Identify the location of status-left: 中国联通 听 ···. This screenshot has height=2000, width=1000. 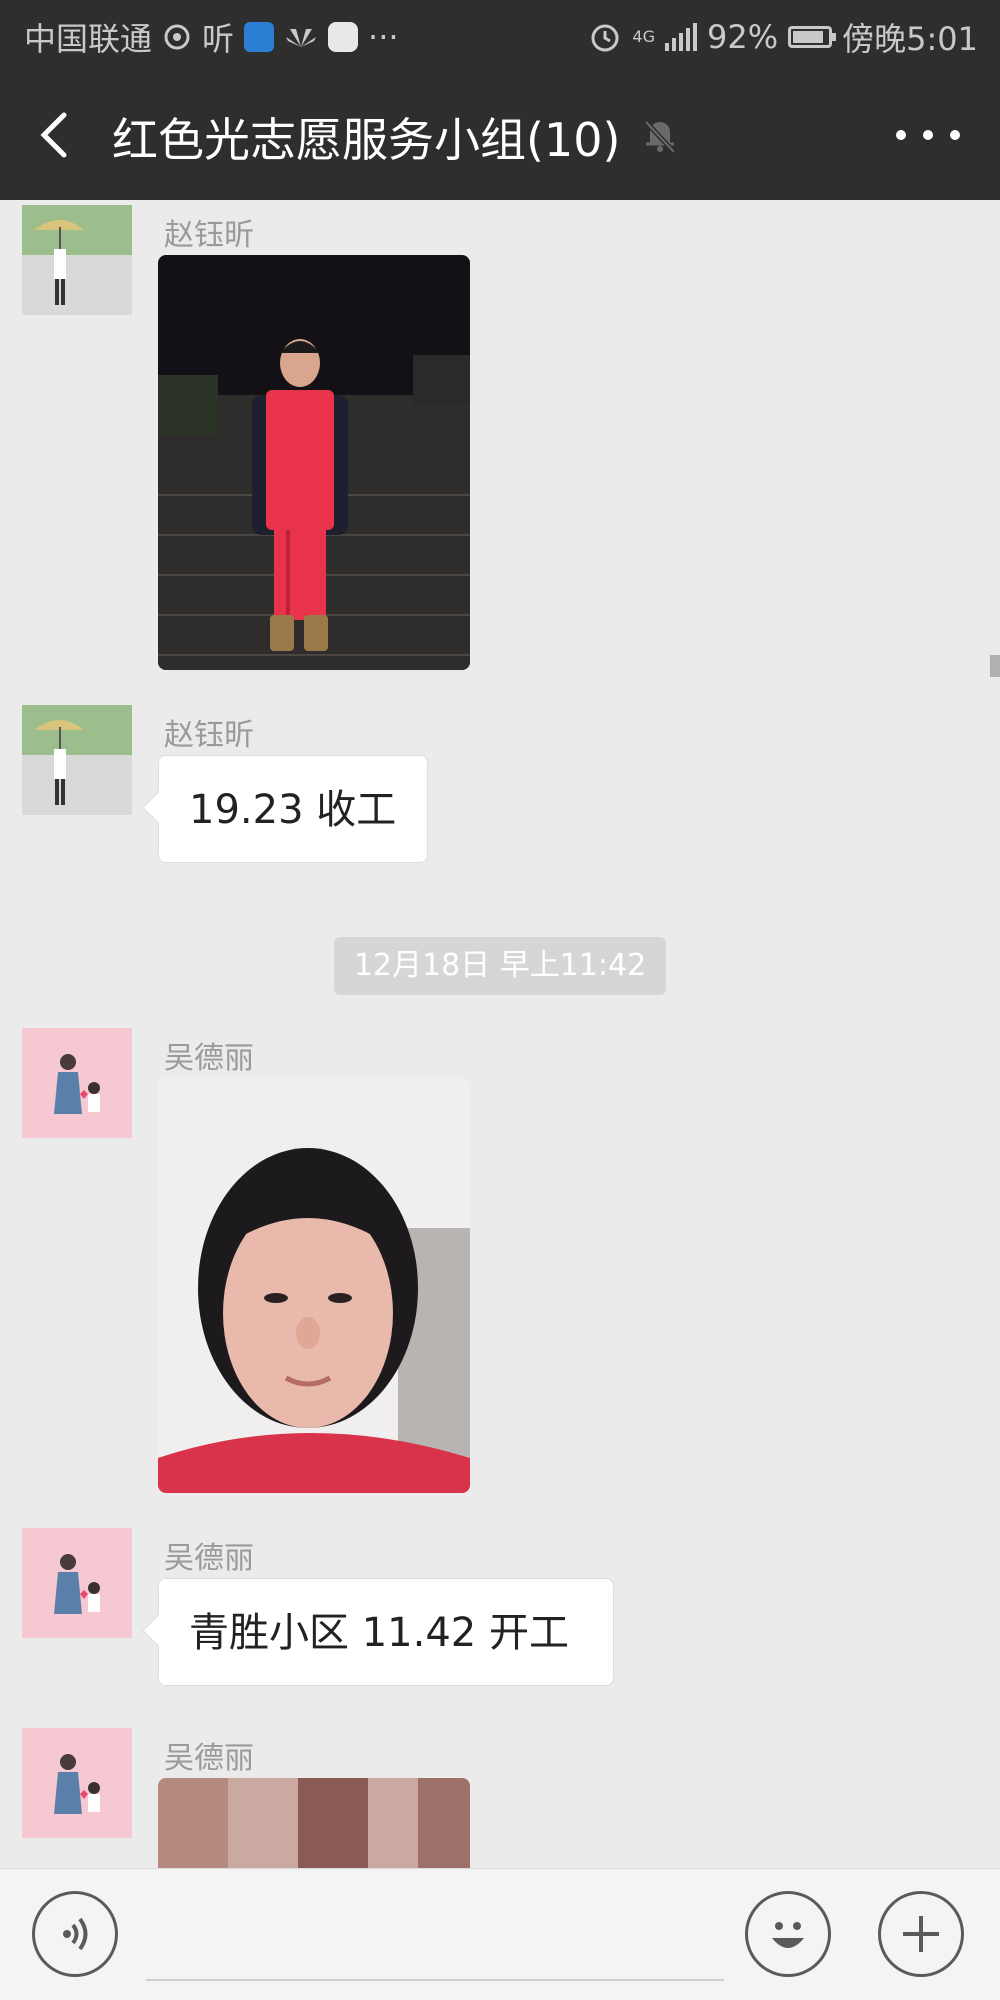
(211, 37).